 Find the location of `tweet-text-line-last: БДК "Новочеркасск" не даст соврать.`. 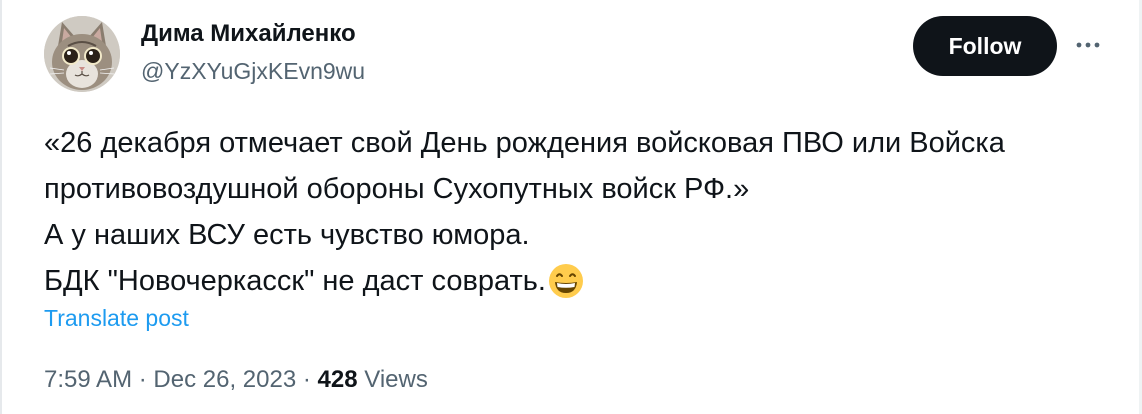

tweet-text-line-last: БДК "Новочеркасск" не даст соврать. is located at coordinates (584, 281).